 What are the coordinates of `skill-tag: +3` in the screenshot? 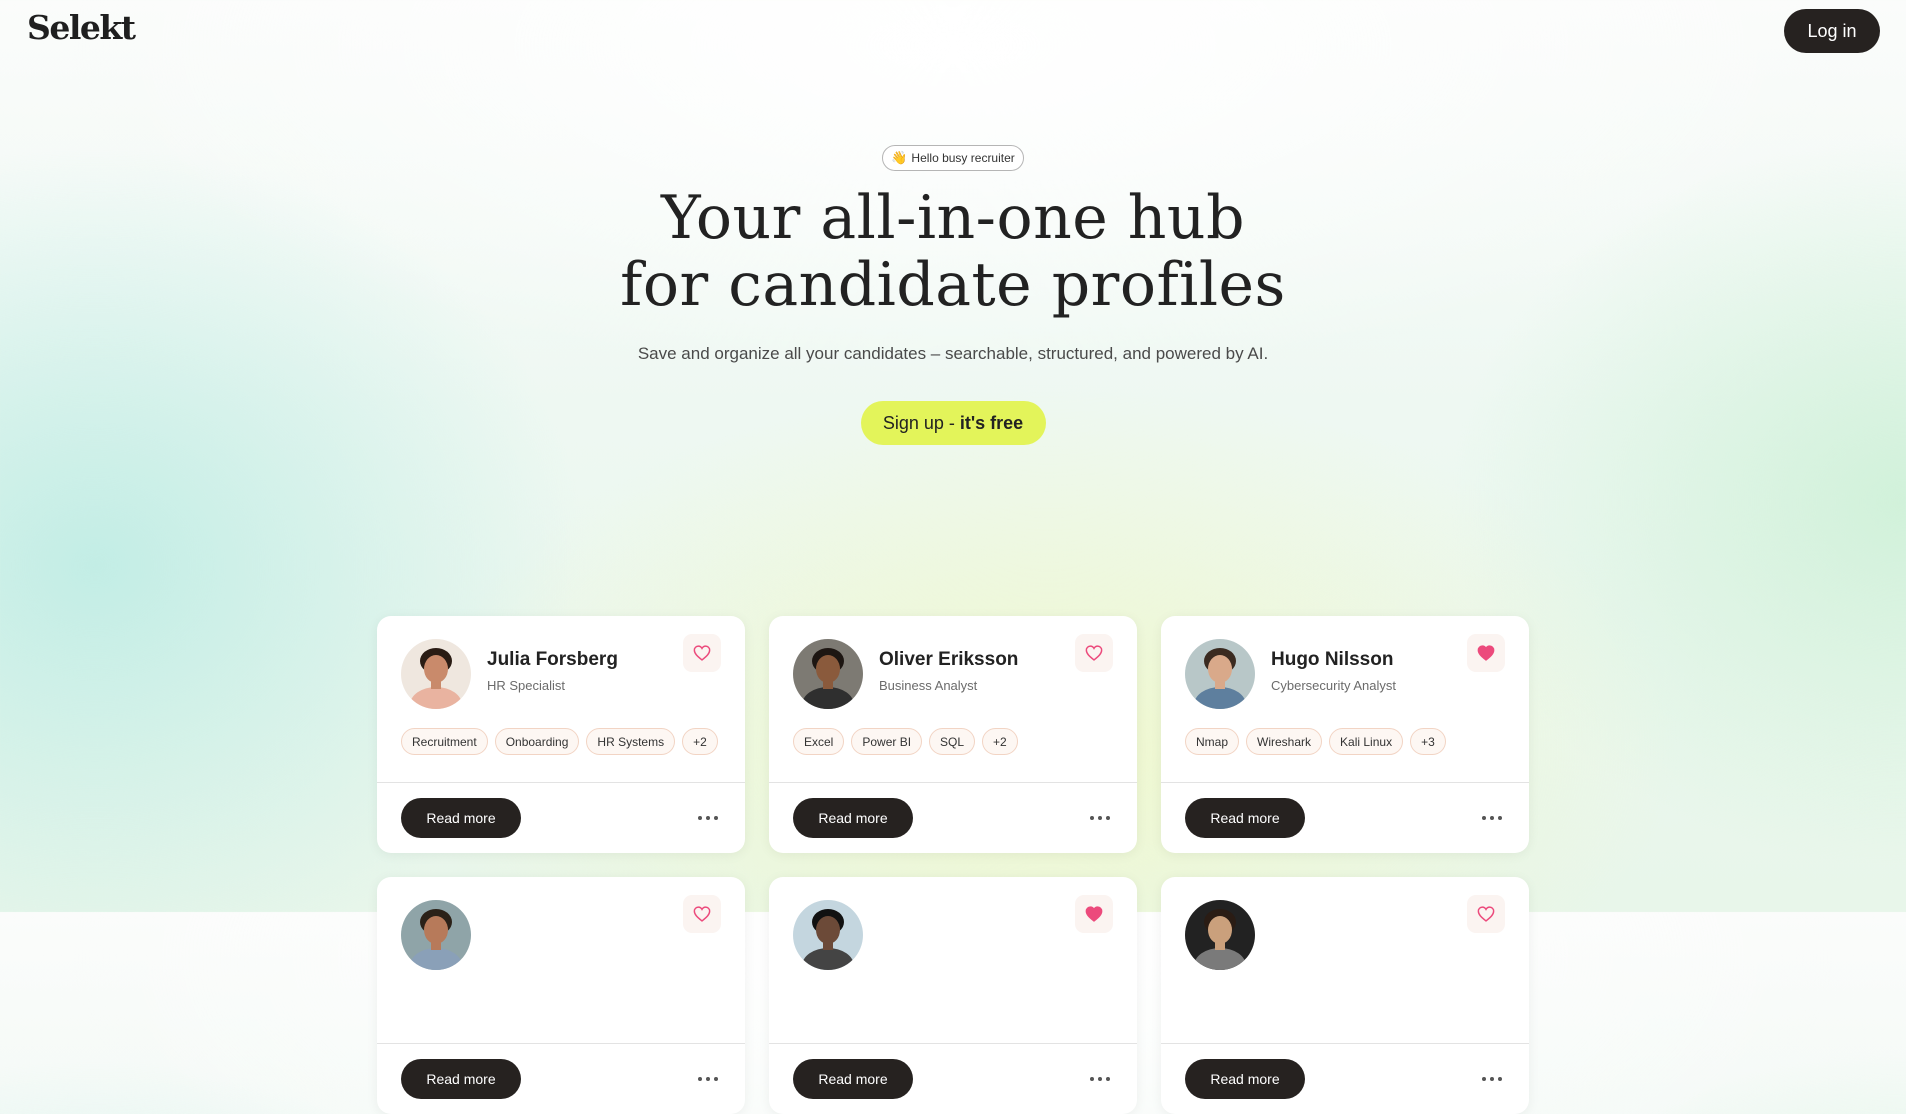 It's located at (1428, 741).